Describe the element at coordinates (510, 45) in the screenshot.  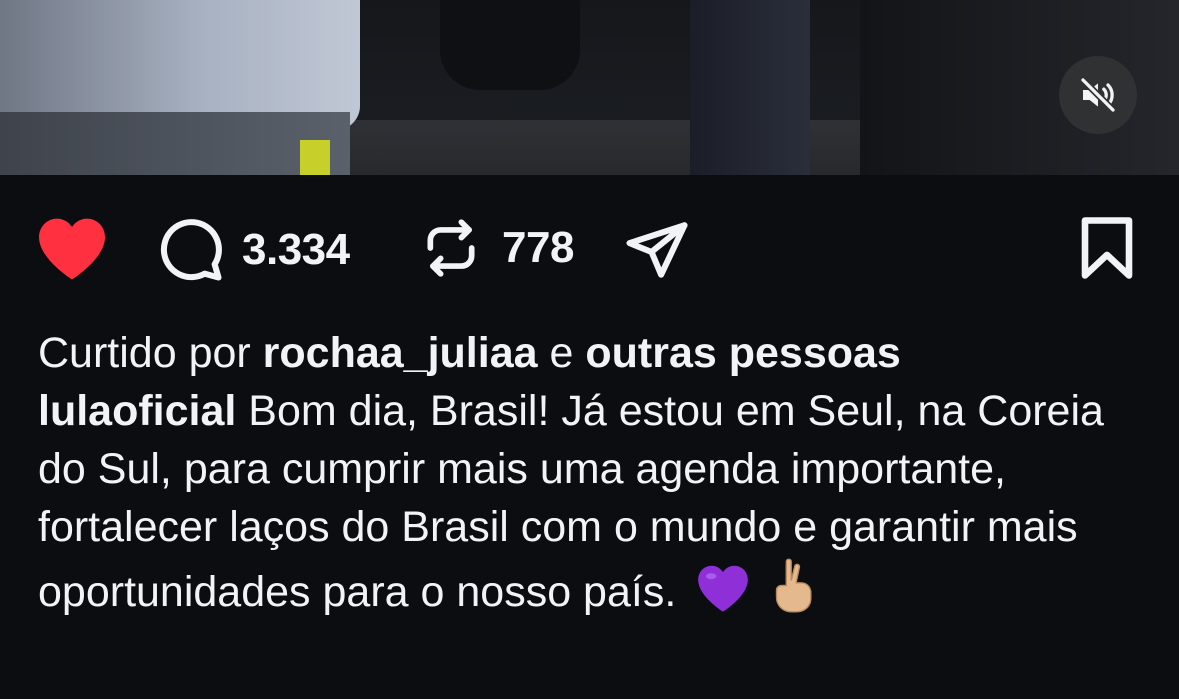
I see `video-frame-dark-figure` at that location.